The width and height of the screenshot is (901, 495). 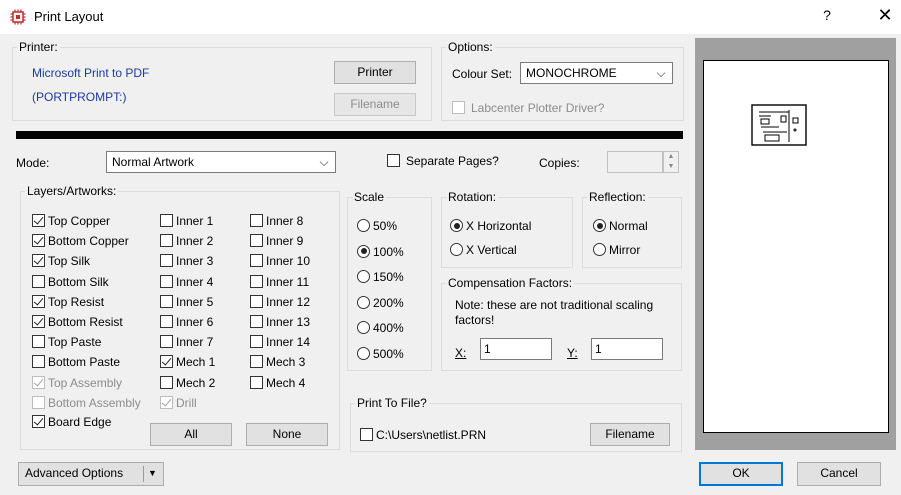 I want to click on reflection-normal-radio: Normal, so click(x=620, y=227).